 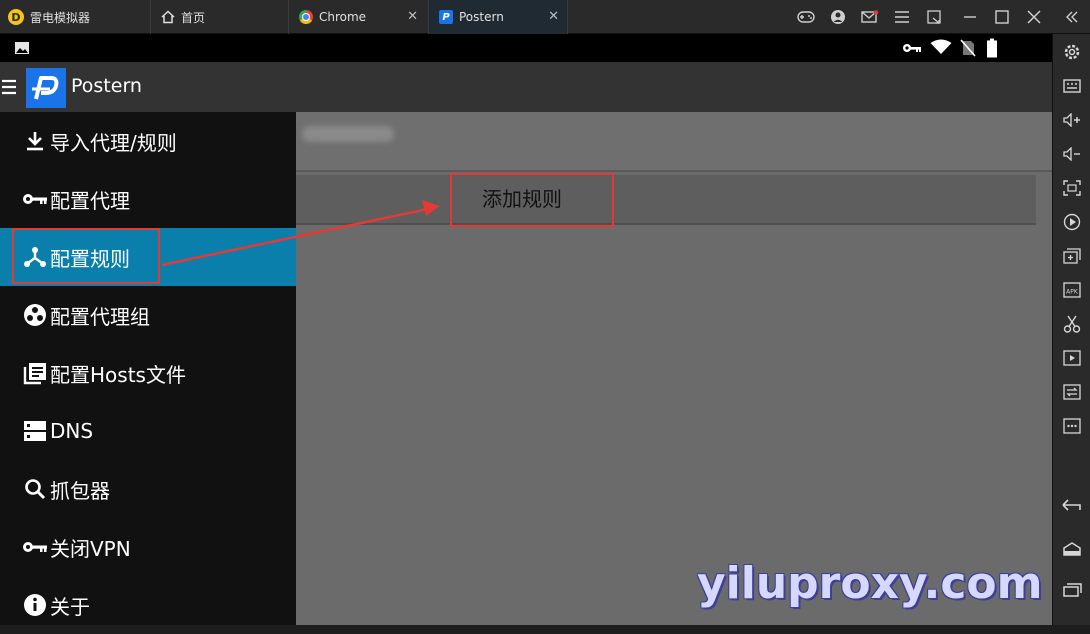 I want to click on image-notification-icon, so click(x=22, y=48).